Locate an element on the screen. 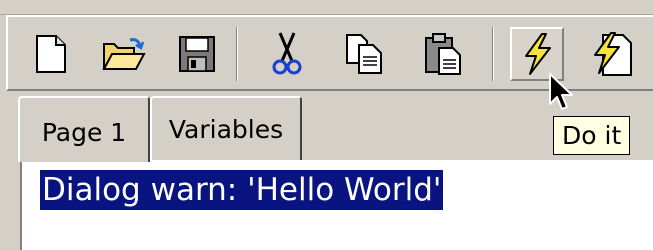  paste-button is located at coordinates (443, 54).